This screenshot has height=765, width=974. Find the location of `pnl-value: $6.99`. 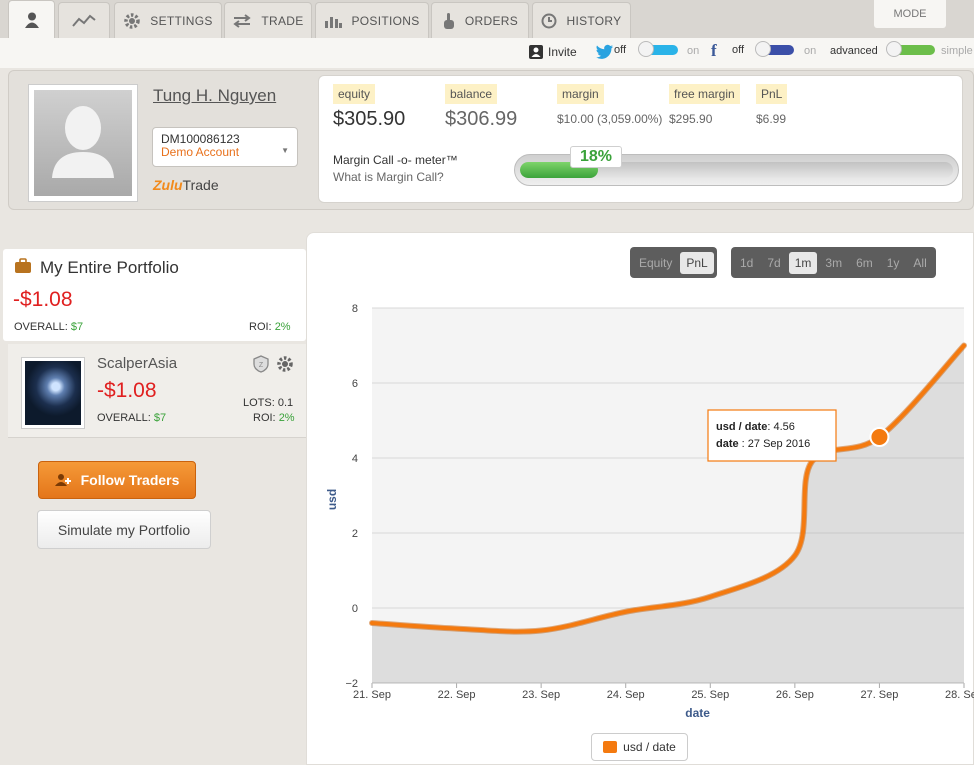

pnl-value: $6.99 is located at coordinates (771, 119).